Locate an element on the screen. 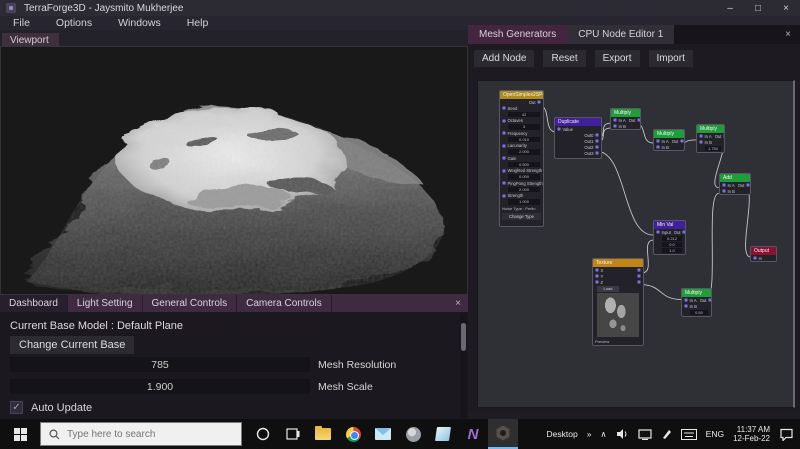  notification-icon is located at coordinates (786, 434).